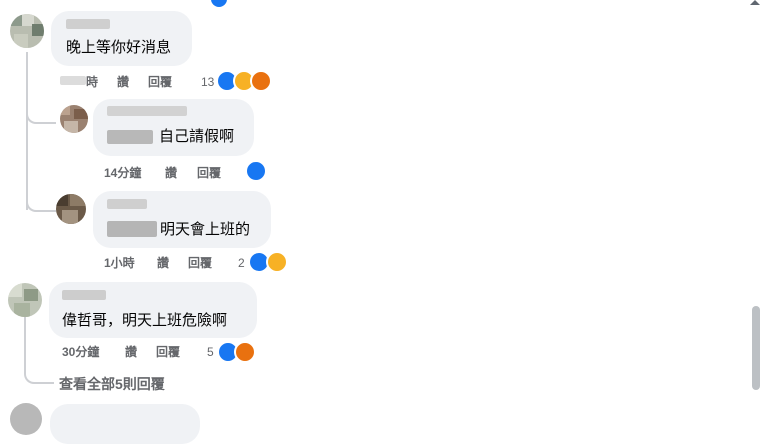  What do you see at coordinates (205, 229) in the screenshot?
I see `comment-text: 明天會上班的` at bounding box center [205, 229].